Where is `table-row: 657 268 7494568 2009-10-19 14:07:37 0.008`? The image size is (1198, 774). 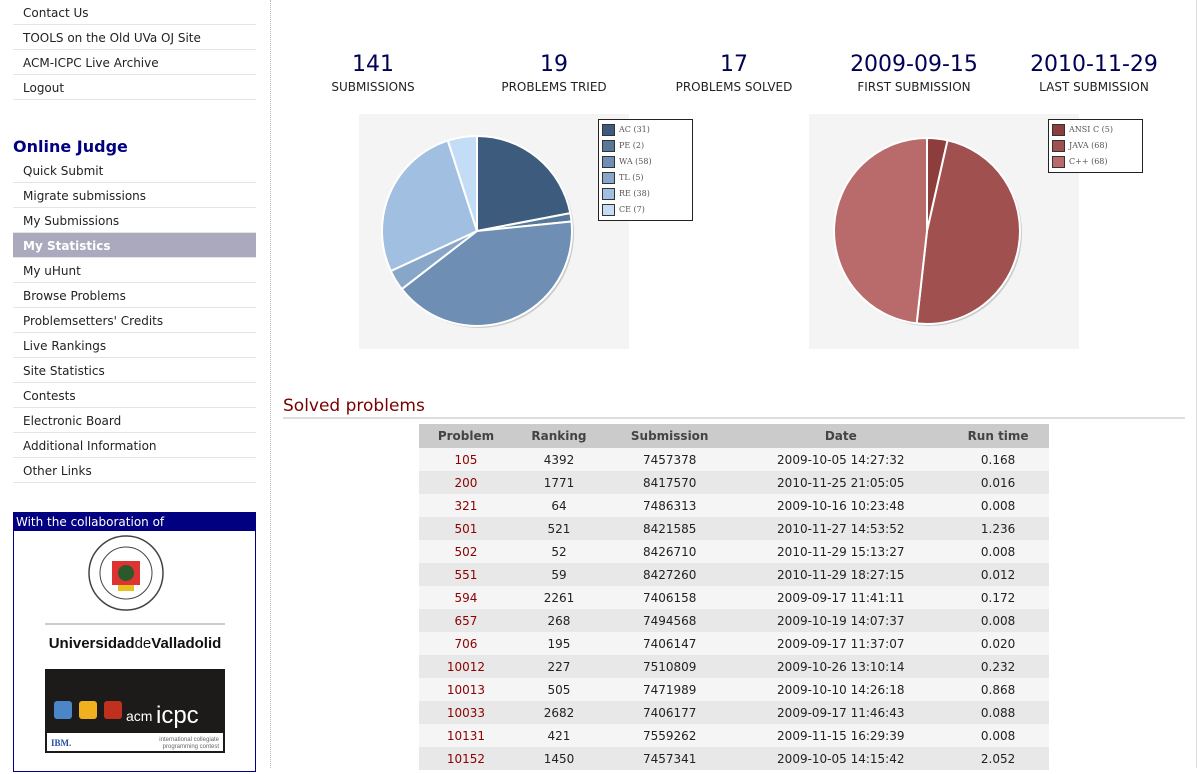 table-row: 657 268 7494568 2009-10-19 14:07:37 0.008 is located at coordinates (734, 620).